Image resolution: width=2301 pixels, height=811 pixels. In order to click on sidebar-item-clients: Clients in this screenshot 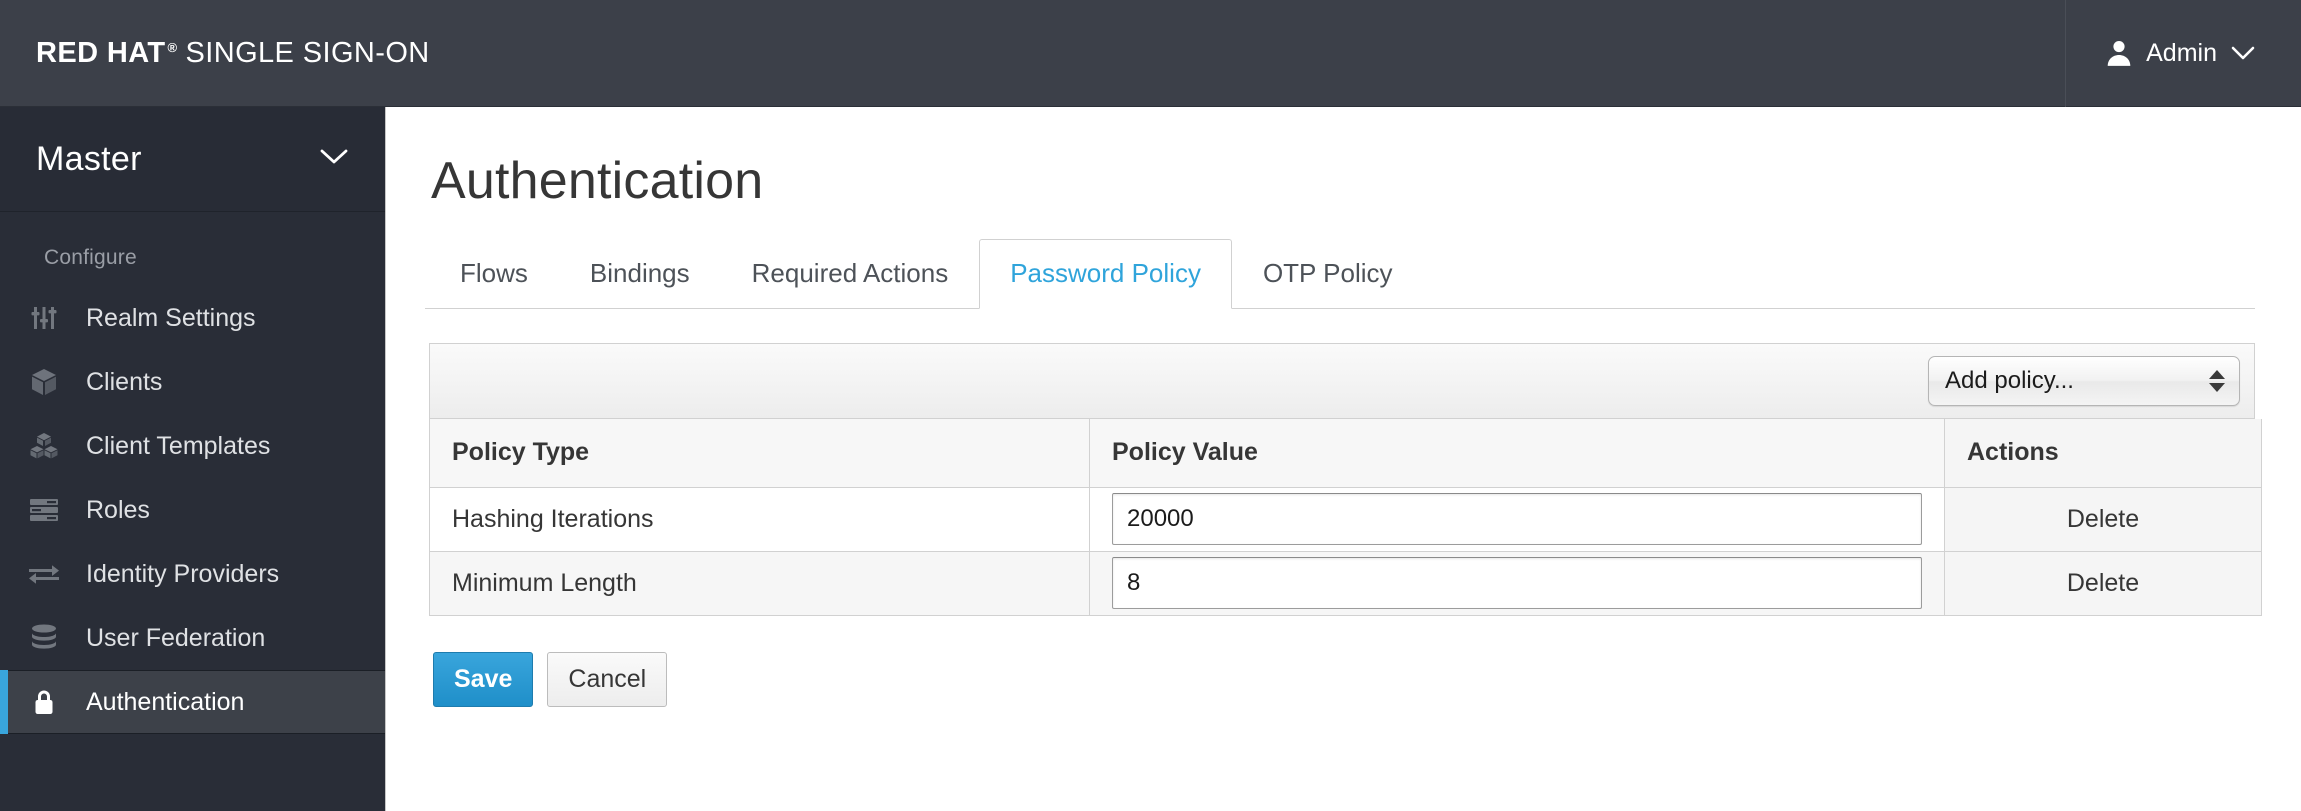, I will do `click(192, 382)`.